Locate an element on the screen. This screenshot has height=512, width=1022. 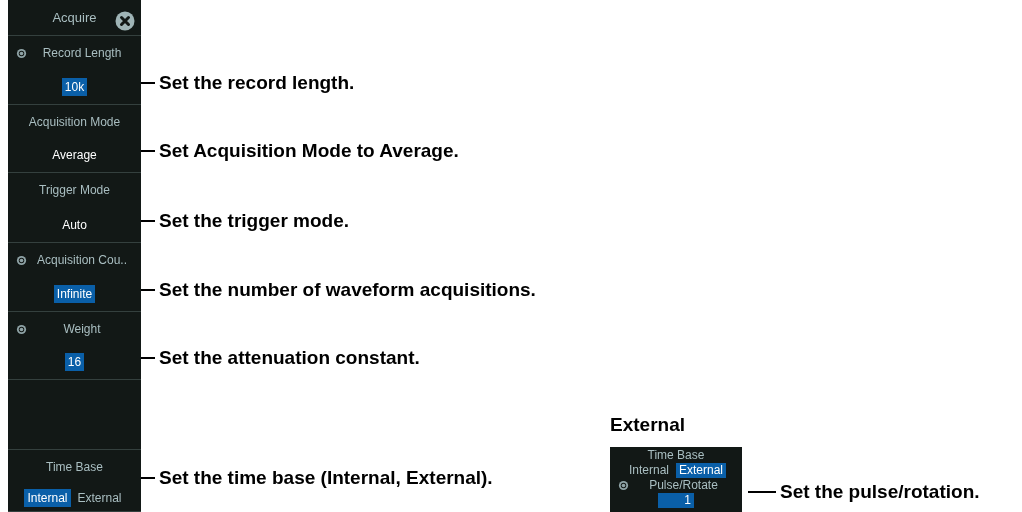
callout-text: Set the attenuation constant. is located at coordinates (289, 357).